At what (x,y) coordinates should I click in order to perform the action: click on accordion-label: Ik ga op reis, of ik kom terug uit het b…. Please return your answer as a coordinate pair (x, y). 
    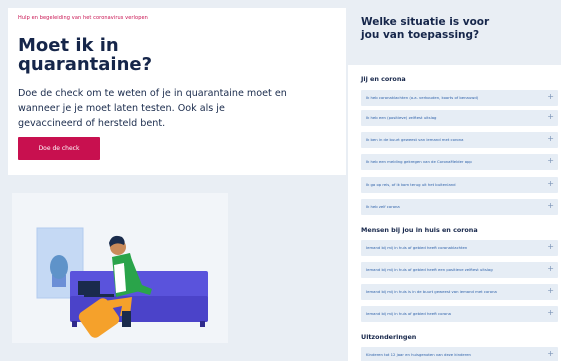
    Looking at the image, I should click on (411, 184).